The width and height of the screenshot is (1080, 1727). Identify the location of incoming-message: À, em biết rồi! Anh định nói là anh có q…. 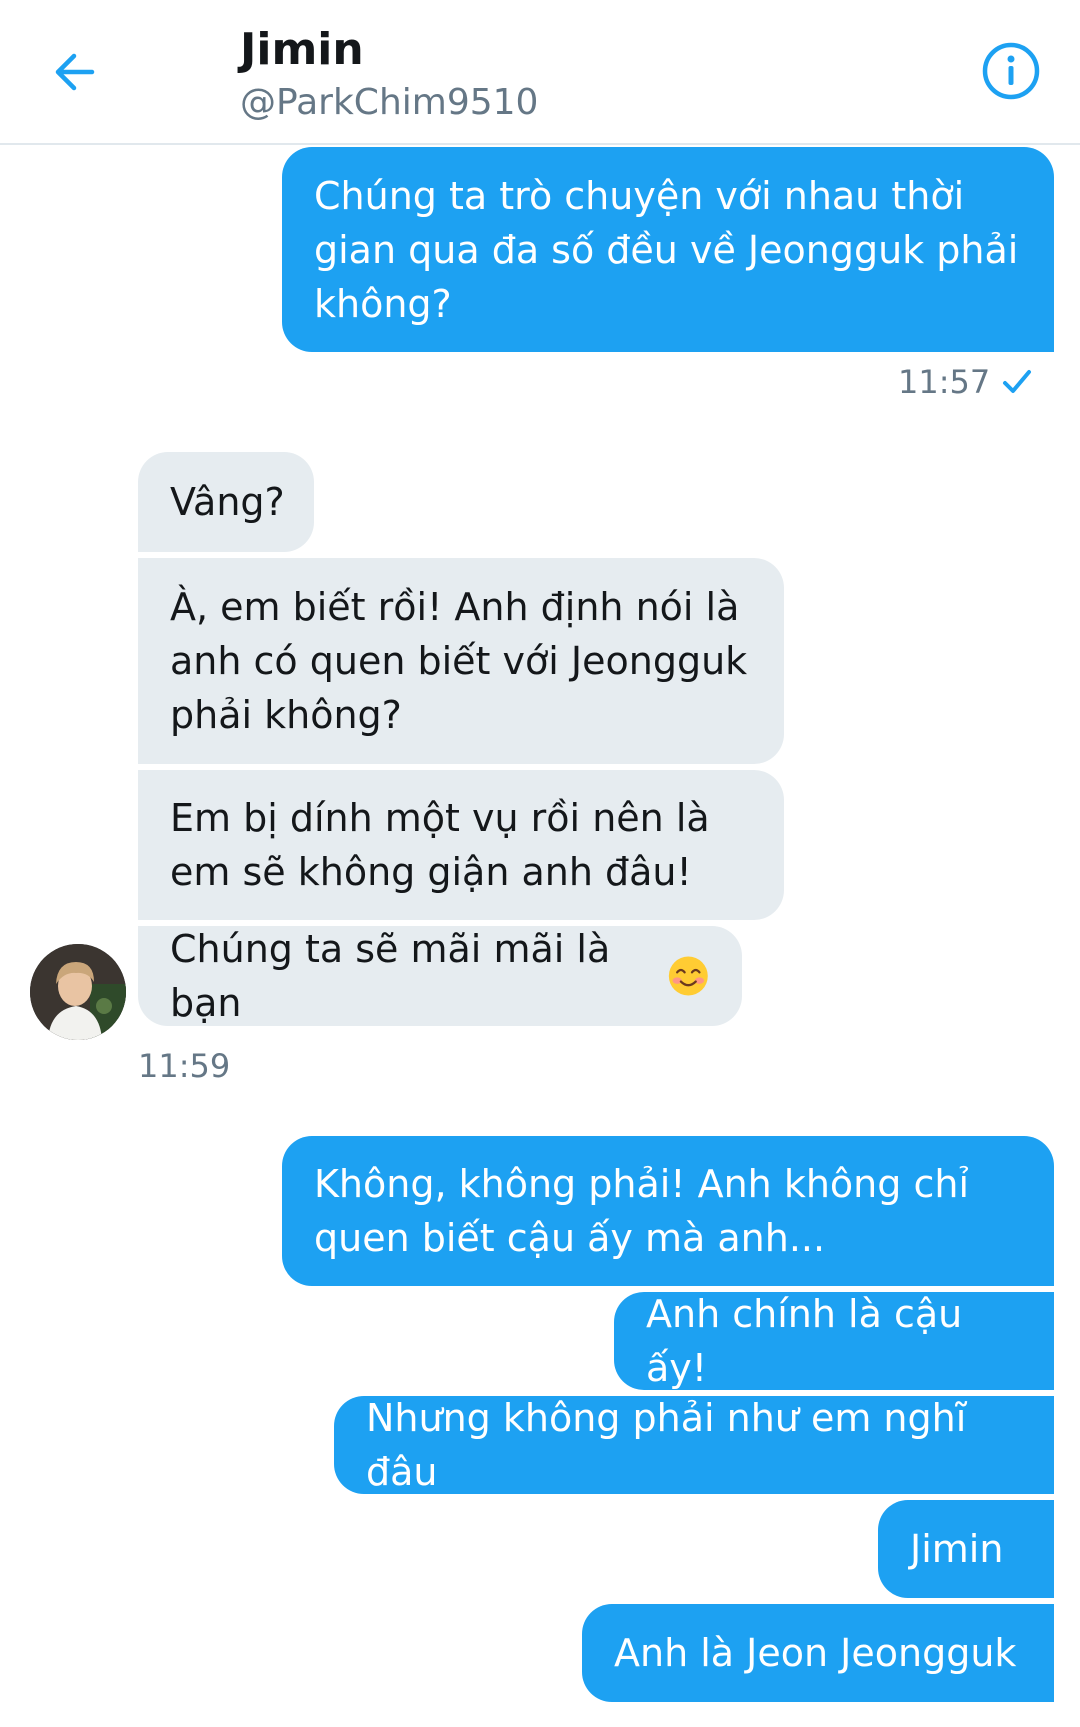
(461, 661).